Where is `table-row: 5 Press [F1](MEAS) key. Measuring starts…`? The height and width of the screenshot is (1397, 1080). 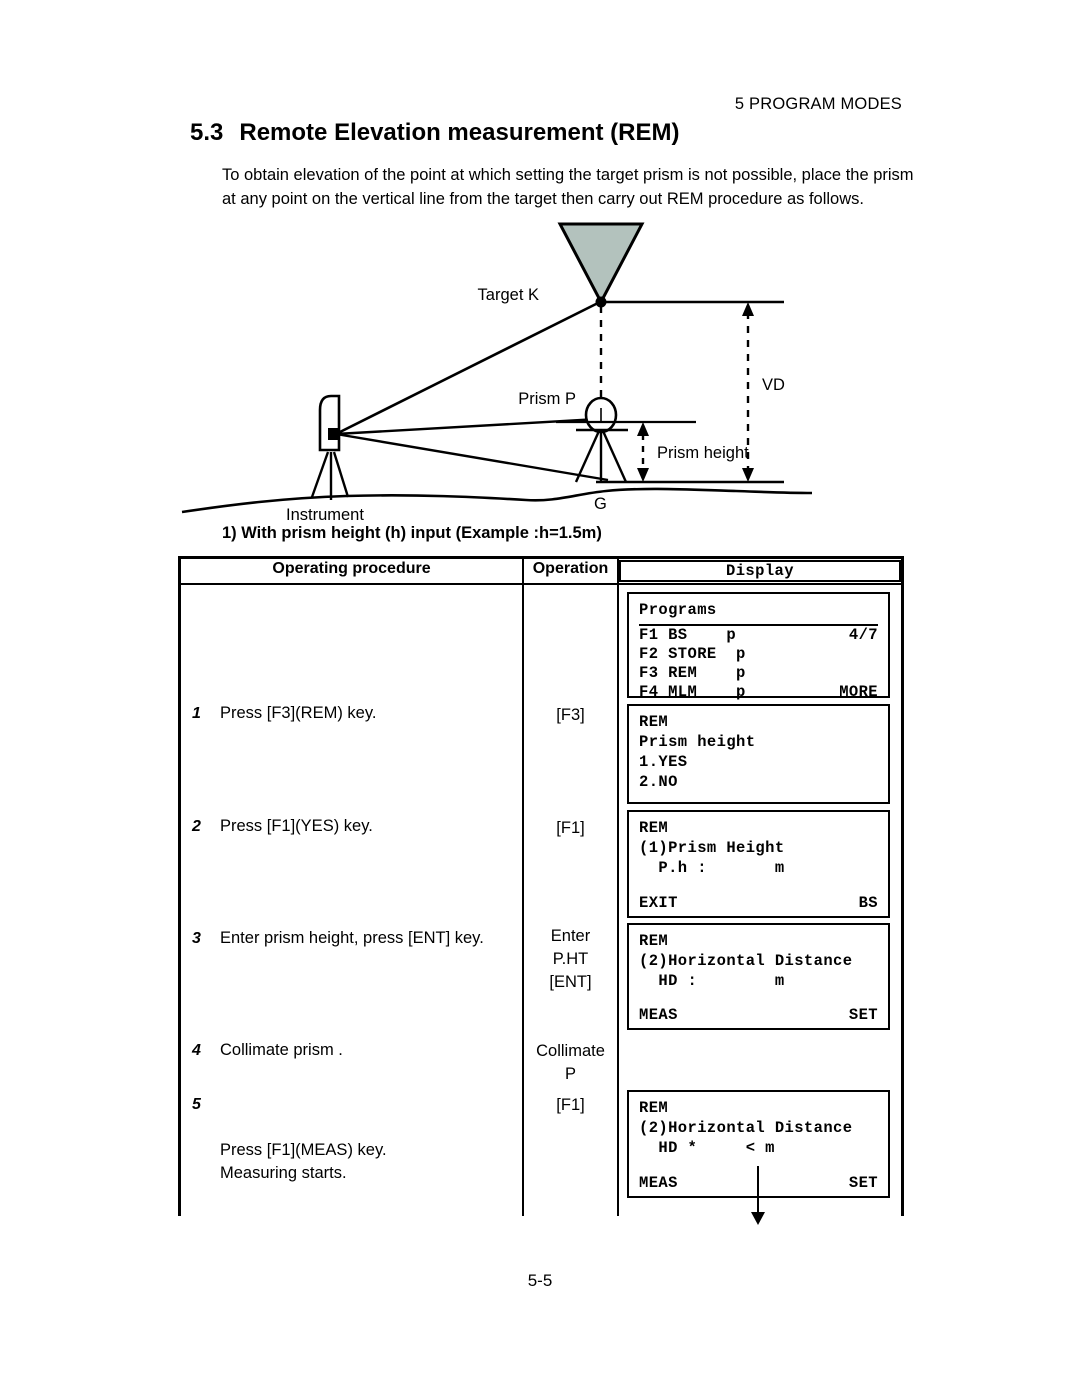
table-row: 5 Press [F1](MEAS) key. Measuring starts… is located at coordinates (354, 1150).